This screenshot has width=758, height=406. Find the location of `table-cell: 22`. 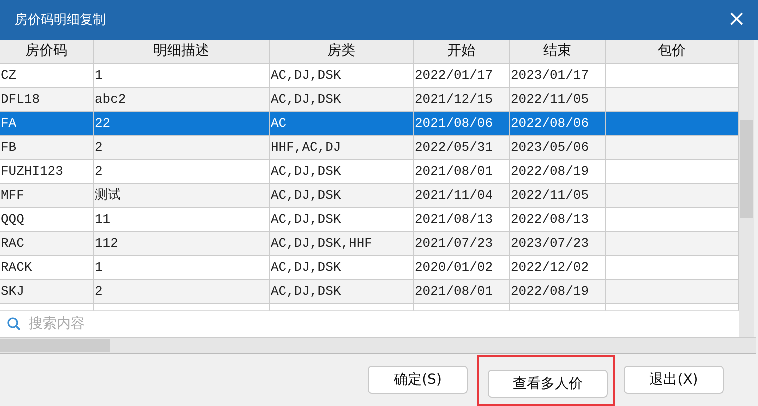

table-cell: 22 is located at coordinates (103, 123).